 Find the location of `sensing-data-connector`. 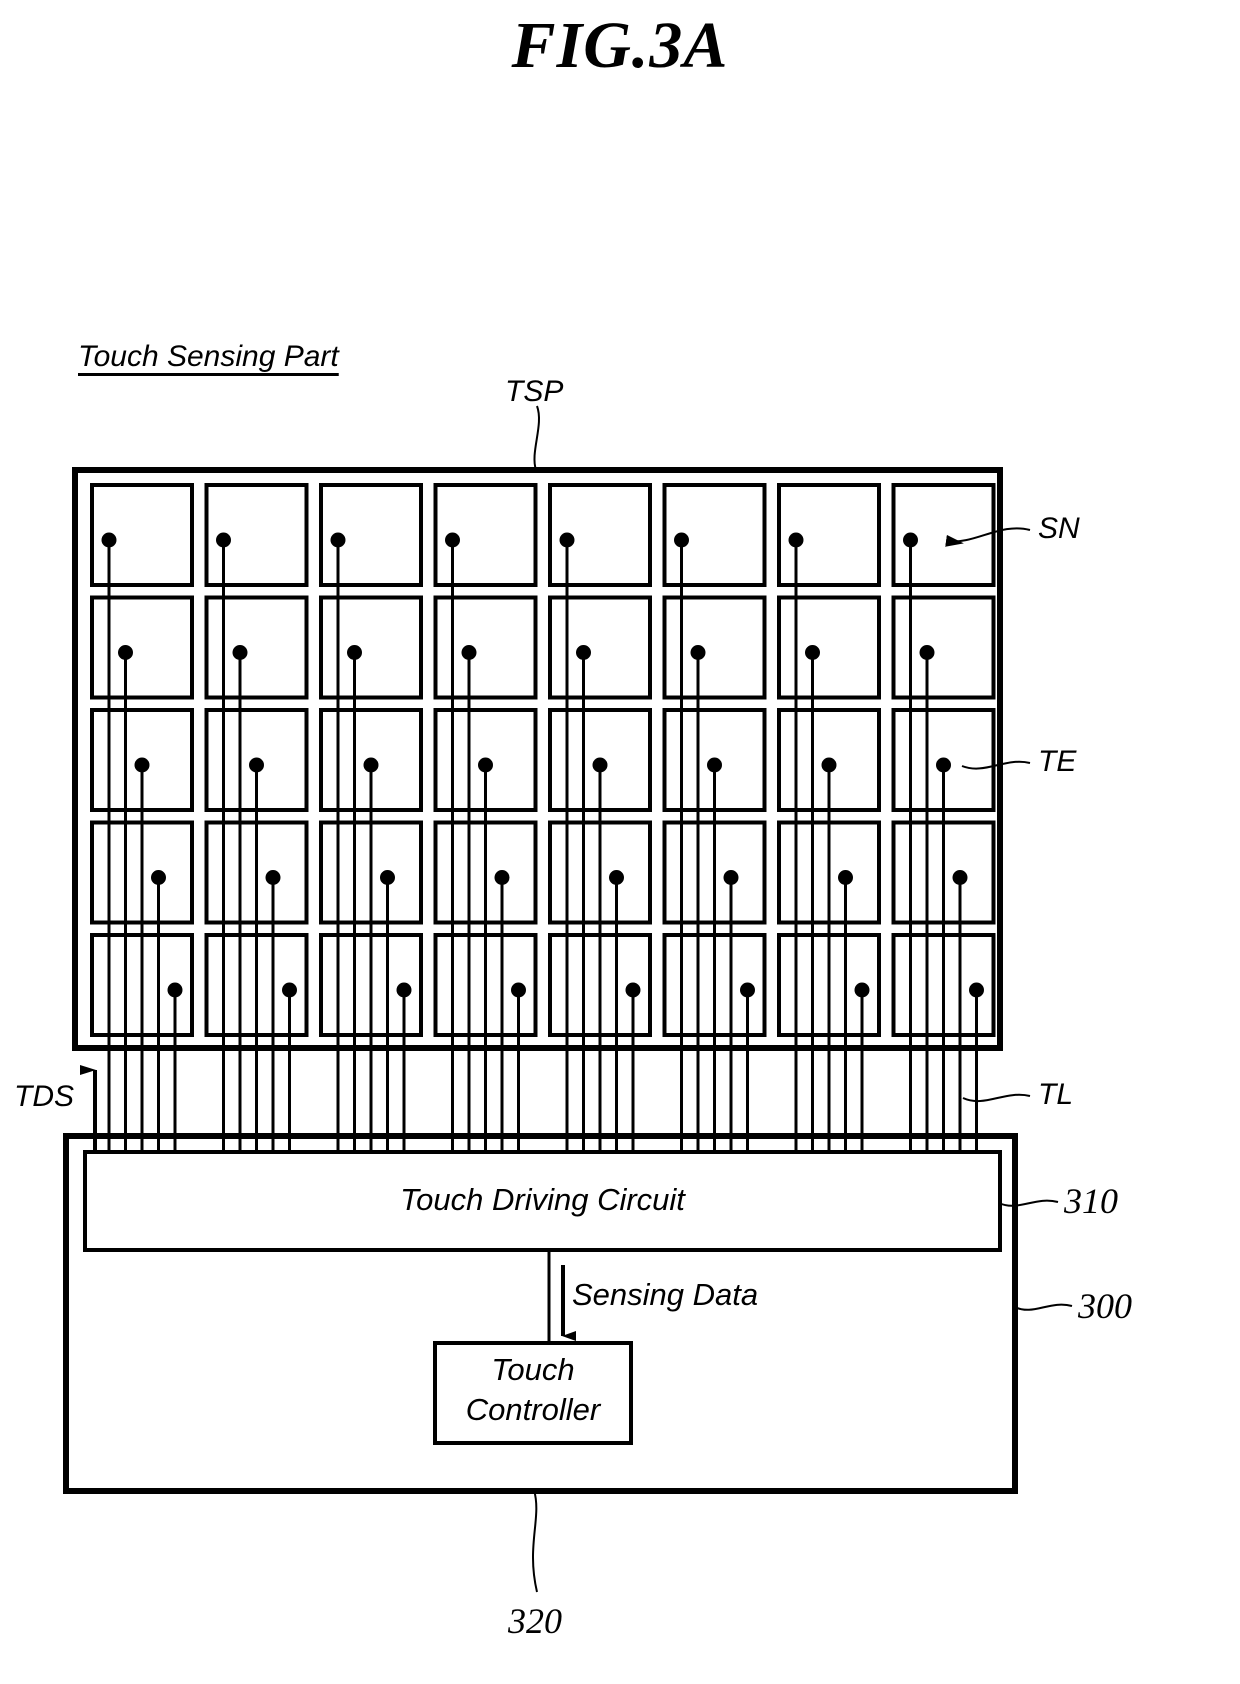

sensing-data-connector is located at coordinates (561, 1296).